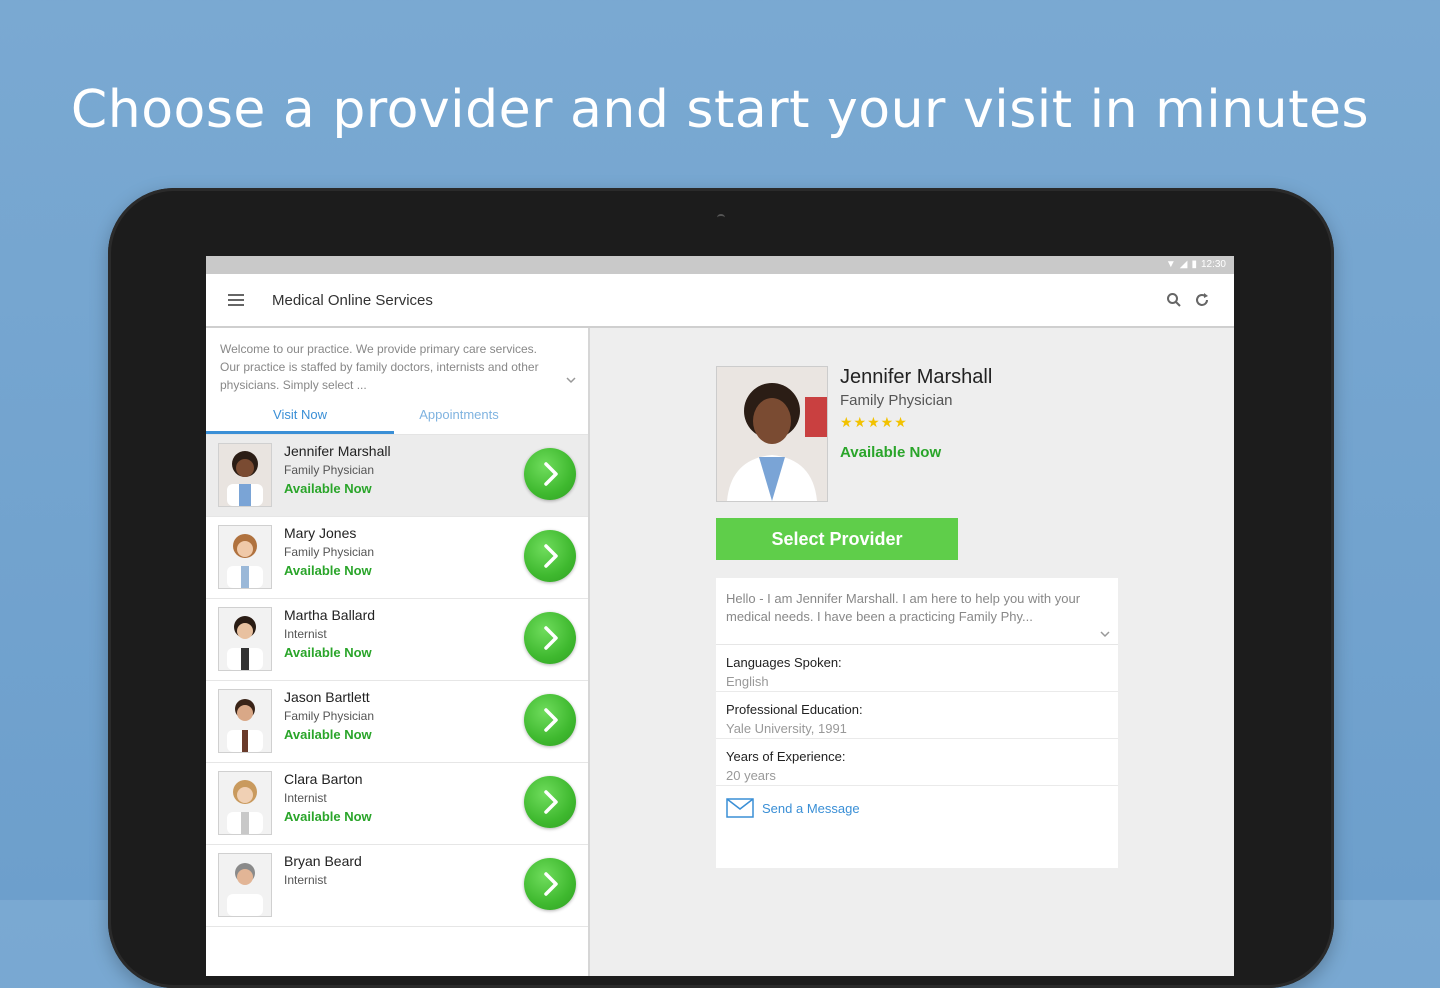 Image resolution: width=1440 pixels, height=988 pixels. I want to click on info-value: 20 years, so click(751, 775).